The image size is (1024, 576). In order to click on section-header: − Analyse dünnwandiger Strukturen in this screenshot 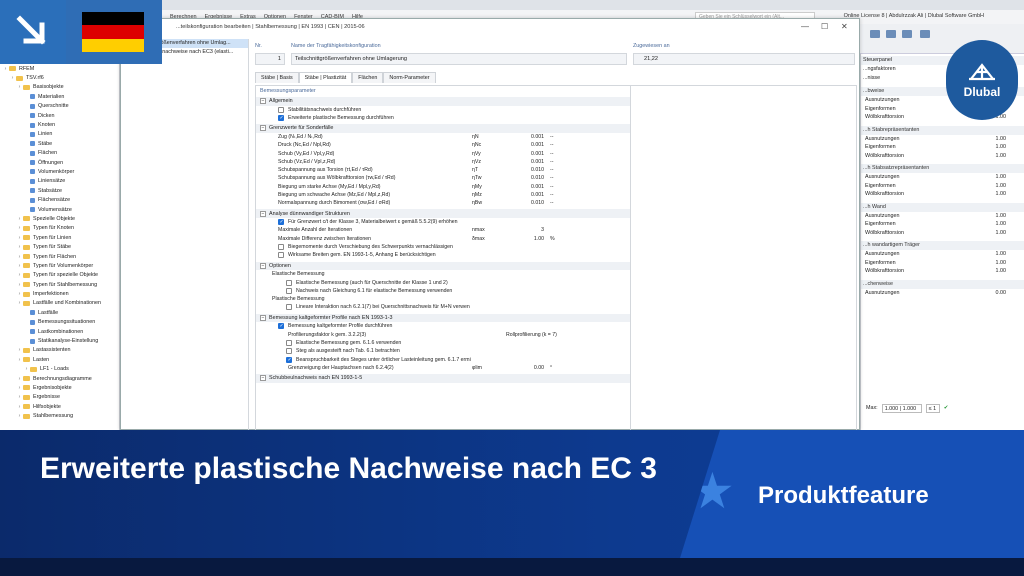, I will do `click(443, 214)`.